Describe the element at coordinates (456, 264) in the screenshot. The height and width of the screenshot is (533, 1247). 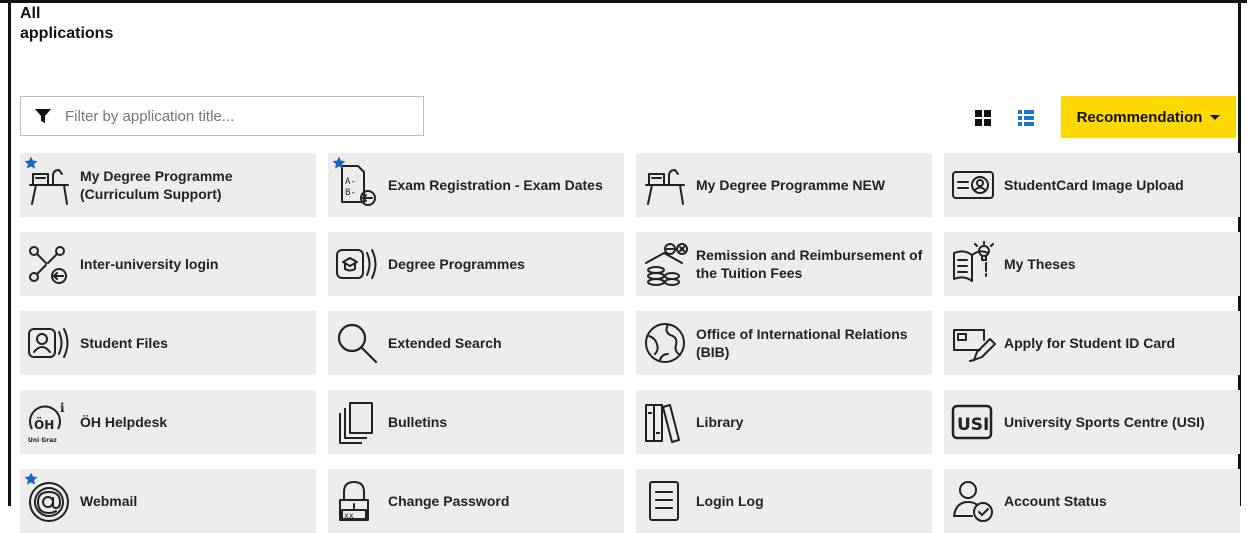
I see `app-label: Degree Programmes` at that location.